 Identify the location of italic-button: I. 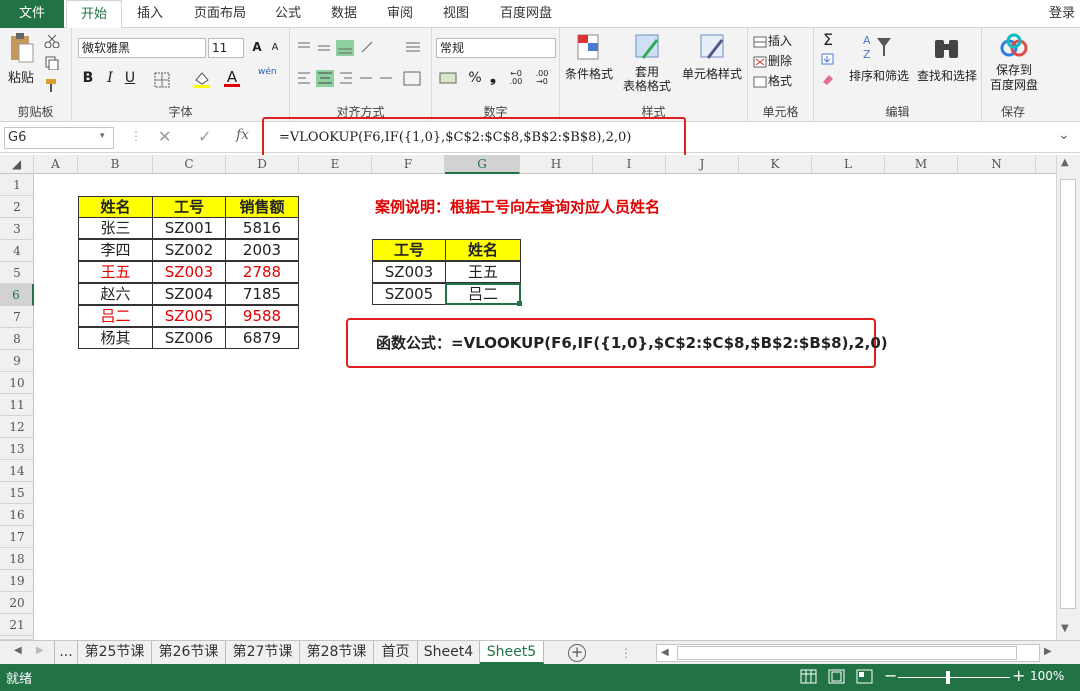
(110, 78).